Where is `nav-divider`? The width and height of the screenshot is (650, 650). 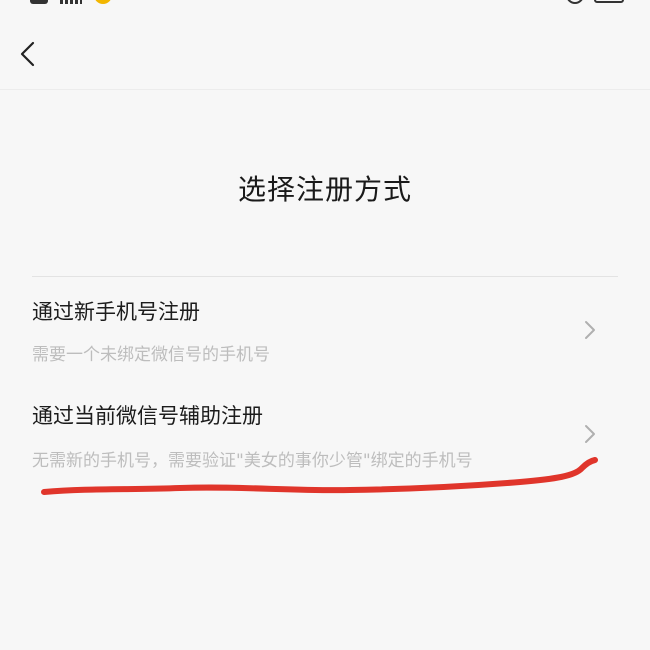 nav-divider is located at coordinates (325, 89).